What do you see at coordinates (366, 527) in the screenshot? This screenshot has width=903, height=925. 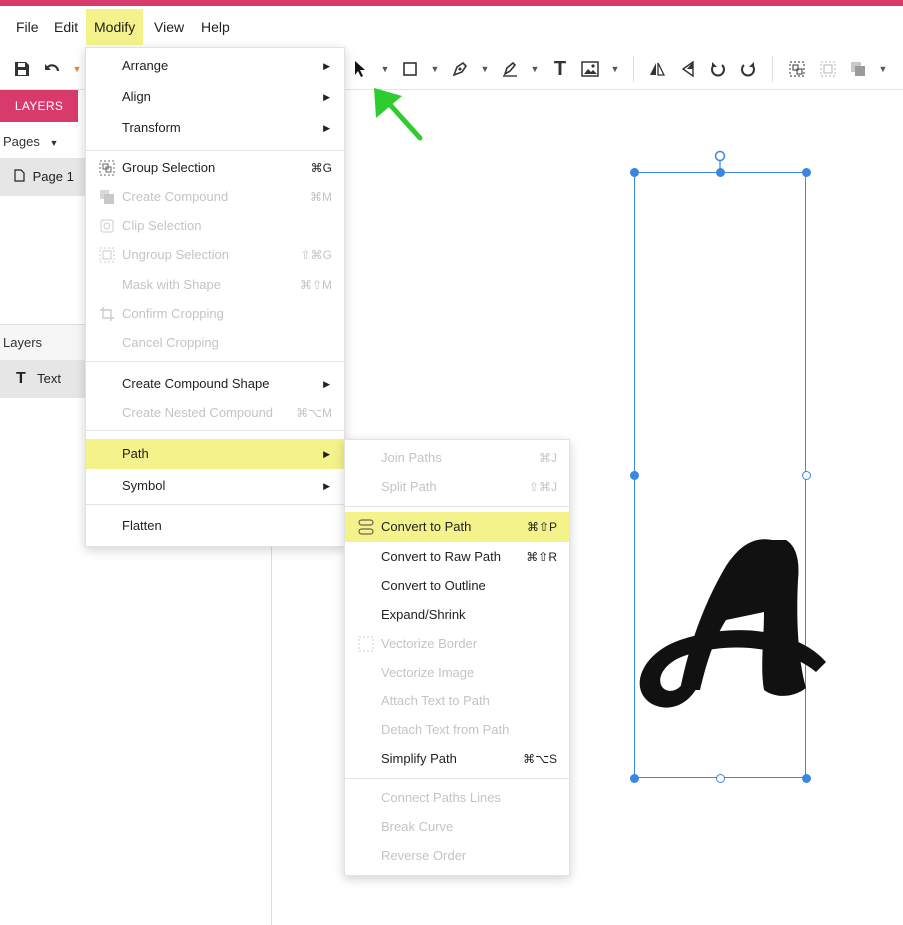 I see `convert-path-icon` at bounding box center [366, 527].